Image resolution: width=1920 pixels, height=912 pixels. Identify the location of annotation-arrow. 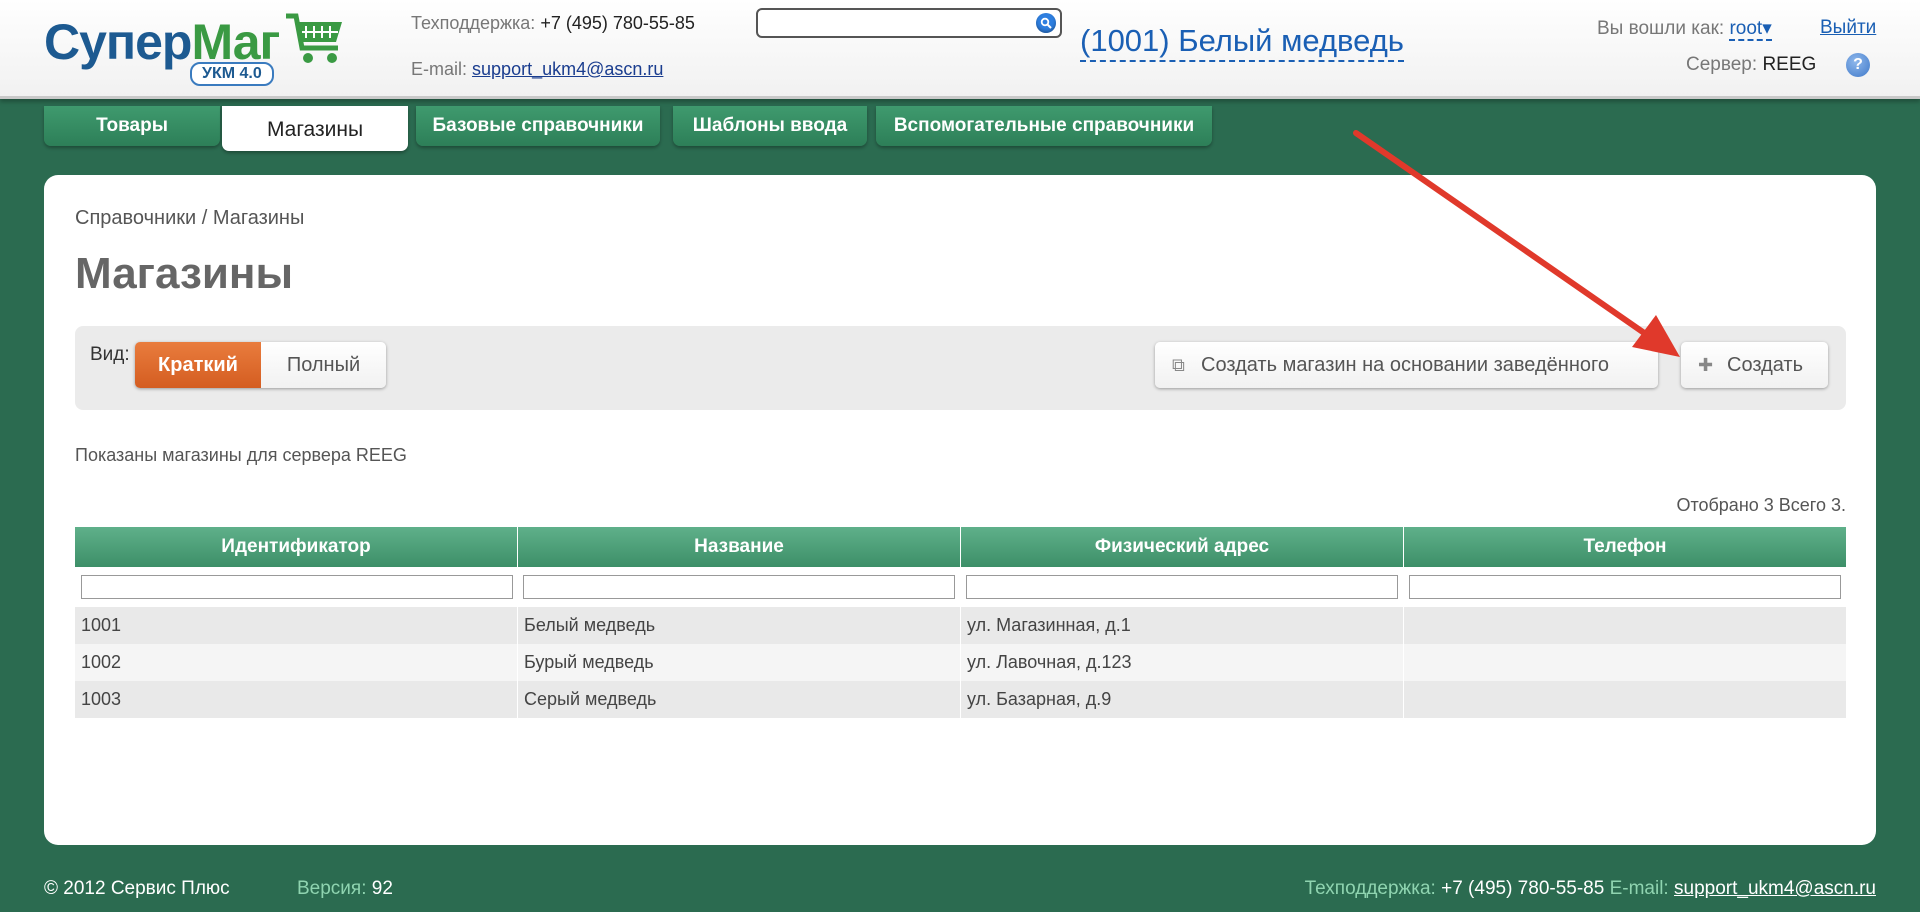
(1516, 243).